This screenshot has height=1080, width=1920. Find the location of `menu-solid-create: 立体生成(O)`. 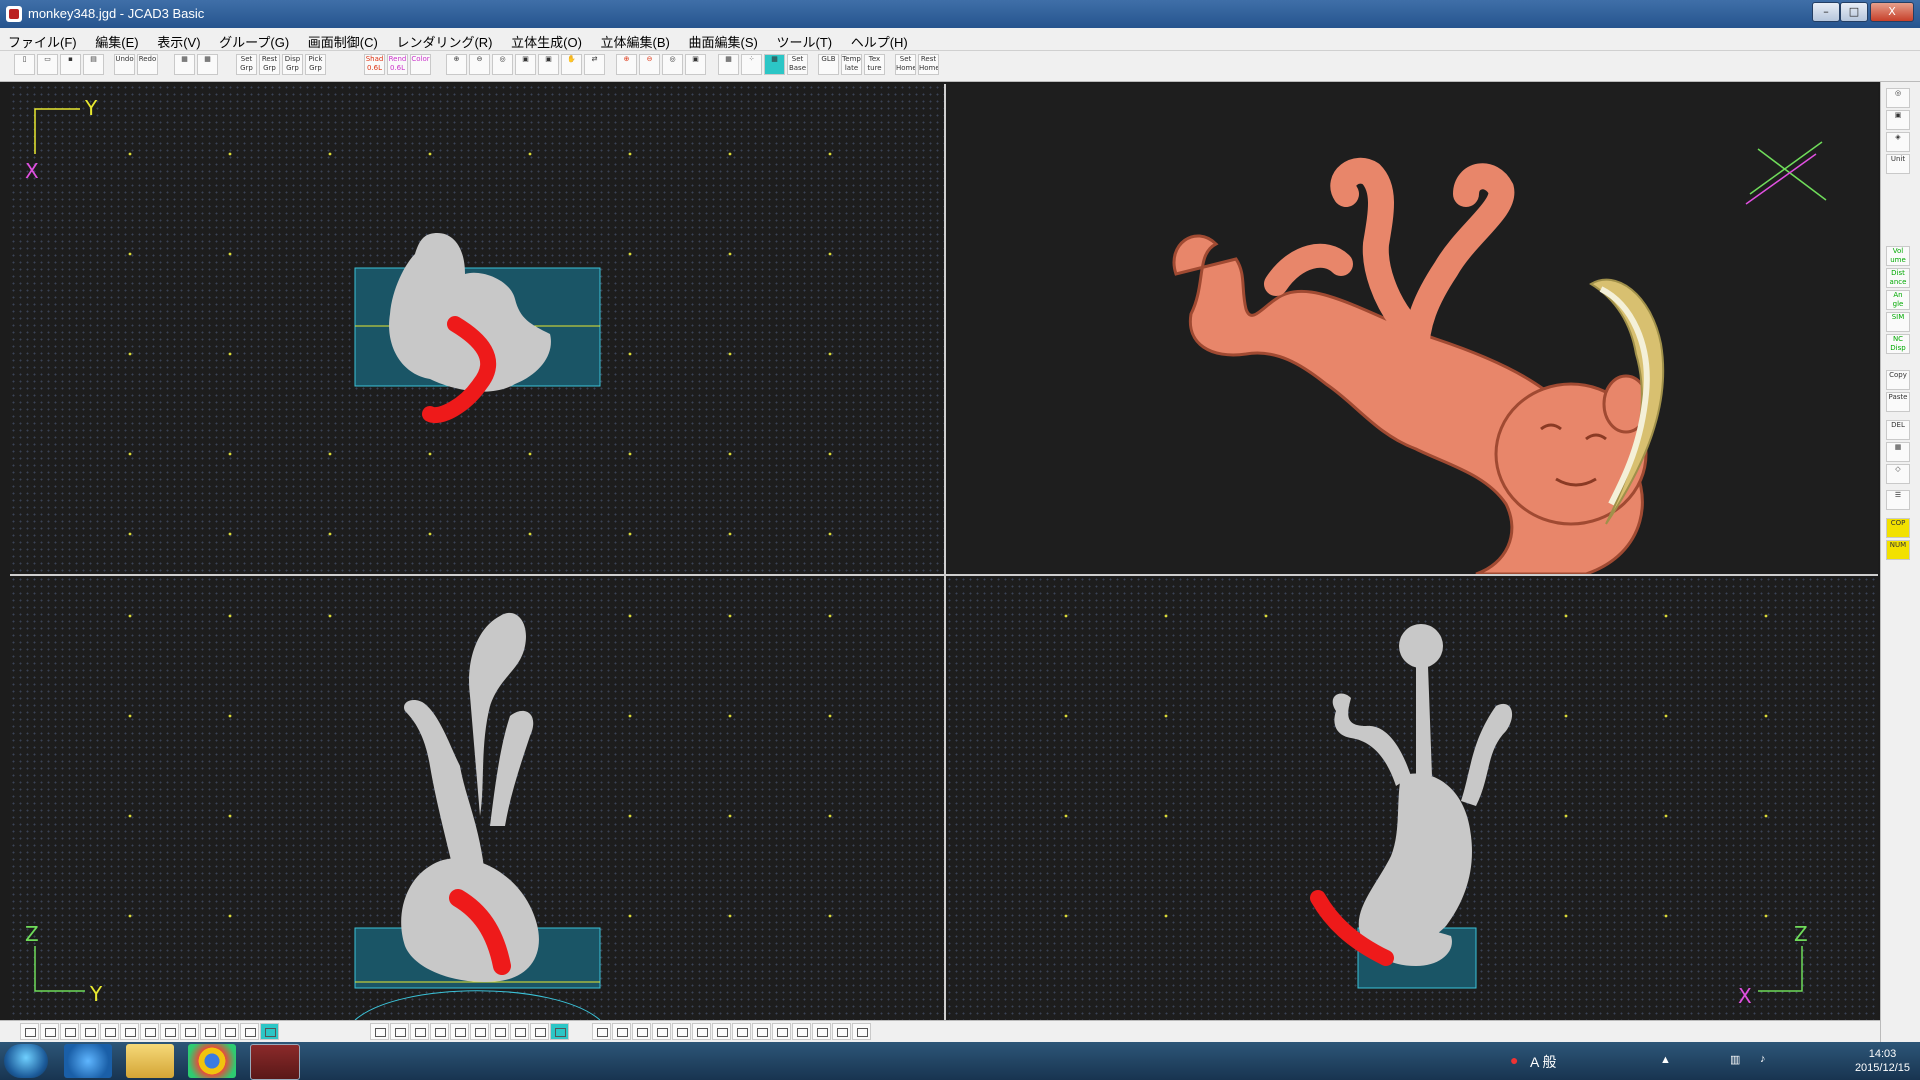

menu-solid-create: 立体生成(O) is located at coordinates (546, 39).